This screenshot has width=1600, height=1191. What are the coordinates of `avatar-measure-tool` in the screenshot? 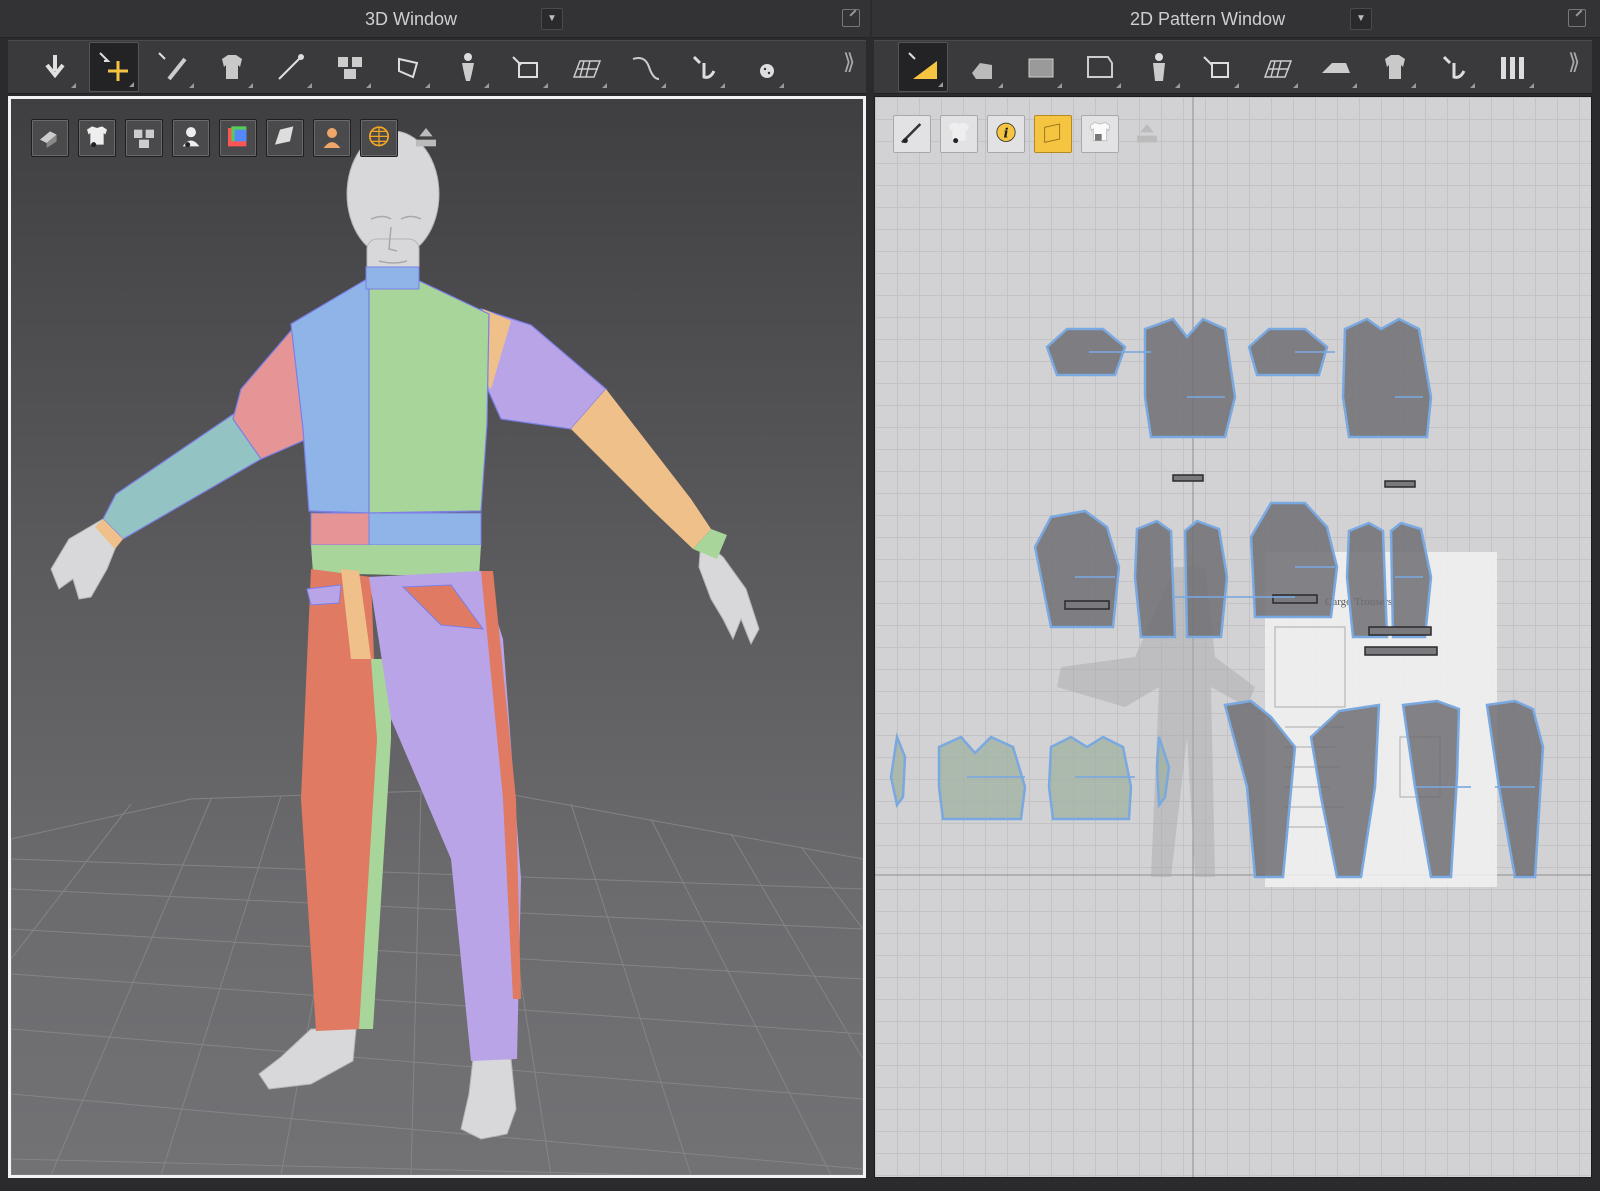 It's located at (468, 67).